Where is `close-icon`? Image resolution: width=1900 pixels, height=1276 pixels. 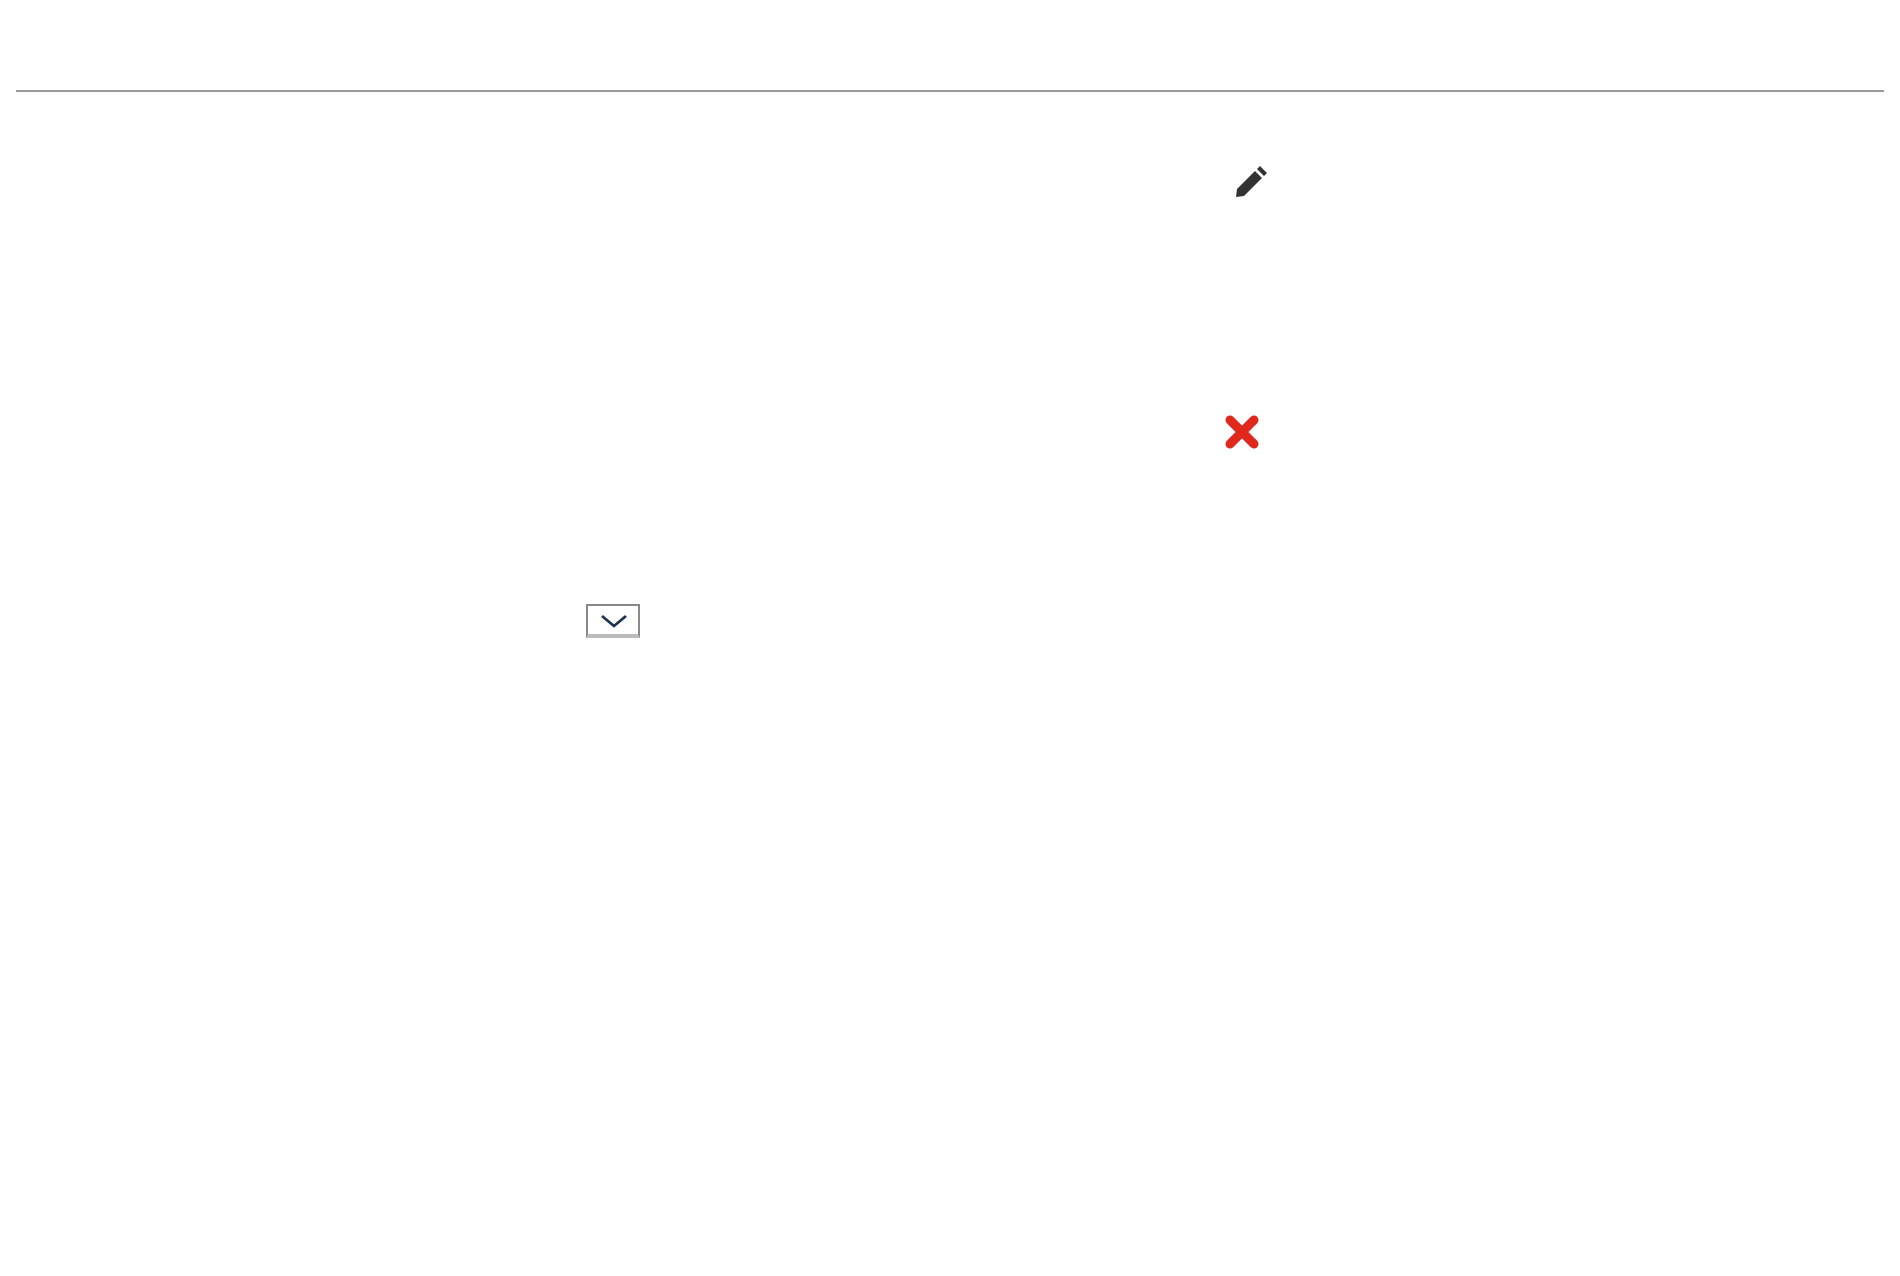 close-icon is located at coordinates (1242, 432).